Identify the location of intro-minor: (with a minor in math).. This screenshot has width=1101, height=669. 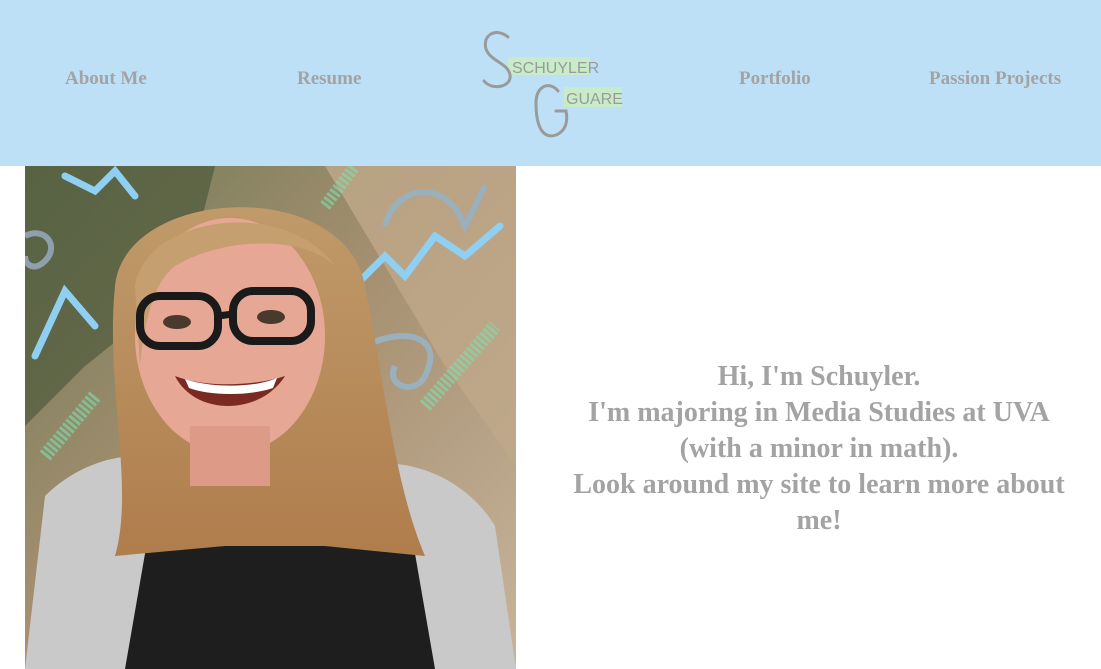
(819, 448).